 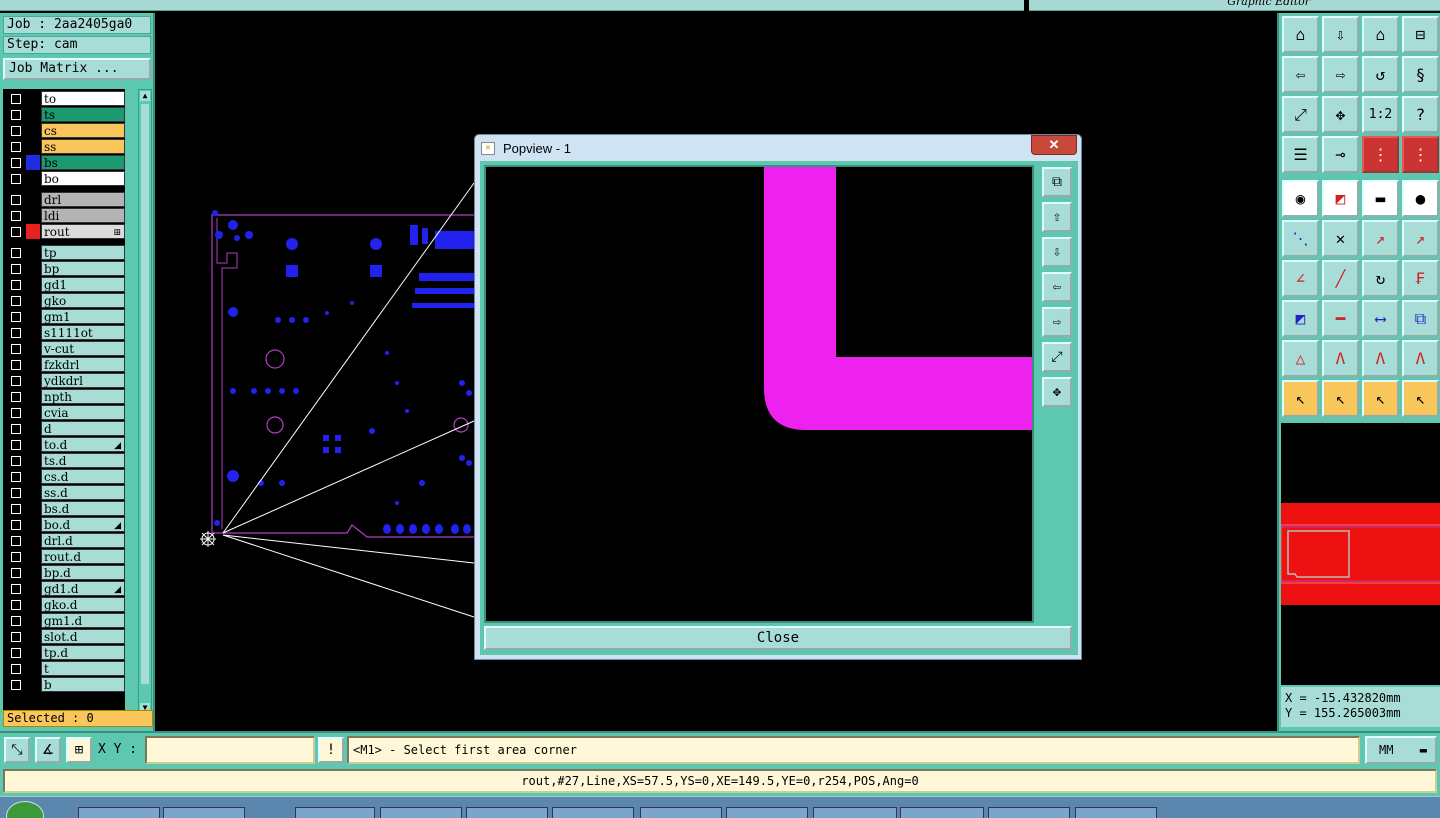 What do you see at coordinates (83, 572) in the screenshot?
I see `layer-name: bp.d` at bounding box center [83, 572].